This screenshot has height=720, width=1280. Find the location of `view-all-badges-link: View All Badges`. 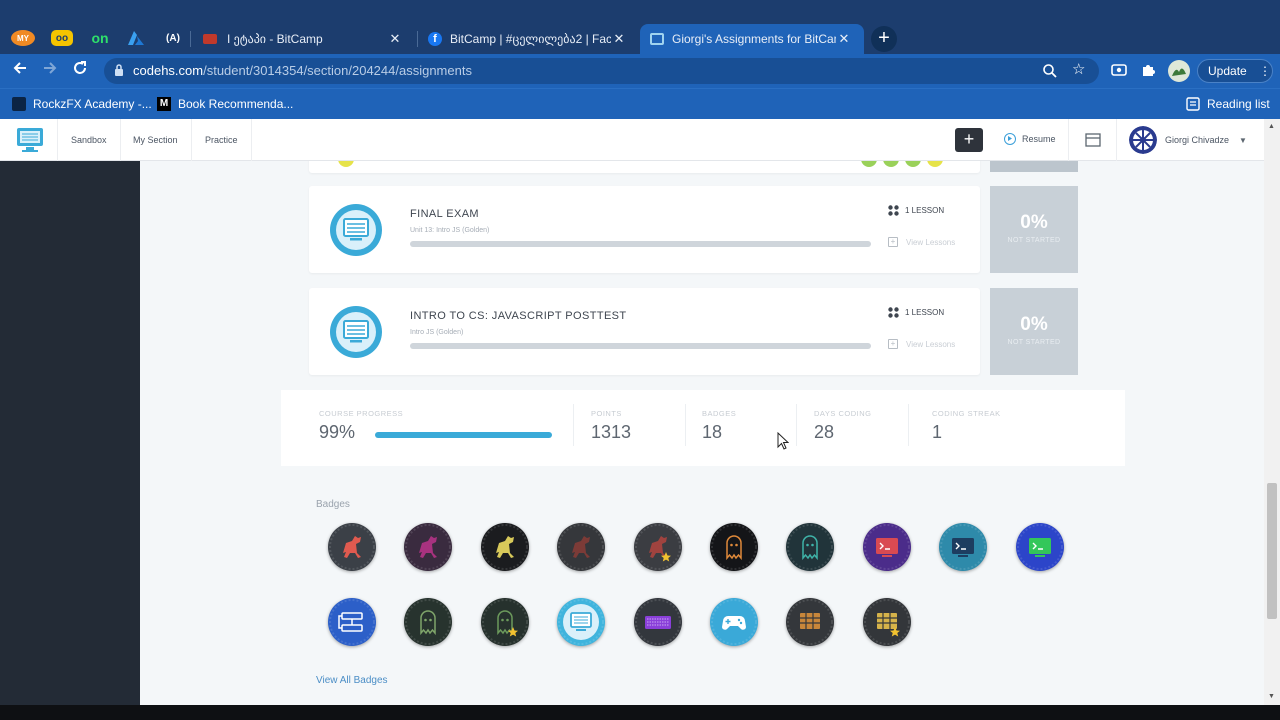

view-all-badges-link: View All Badges is located at coordinates (352, 680).